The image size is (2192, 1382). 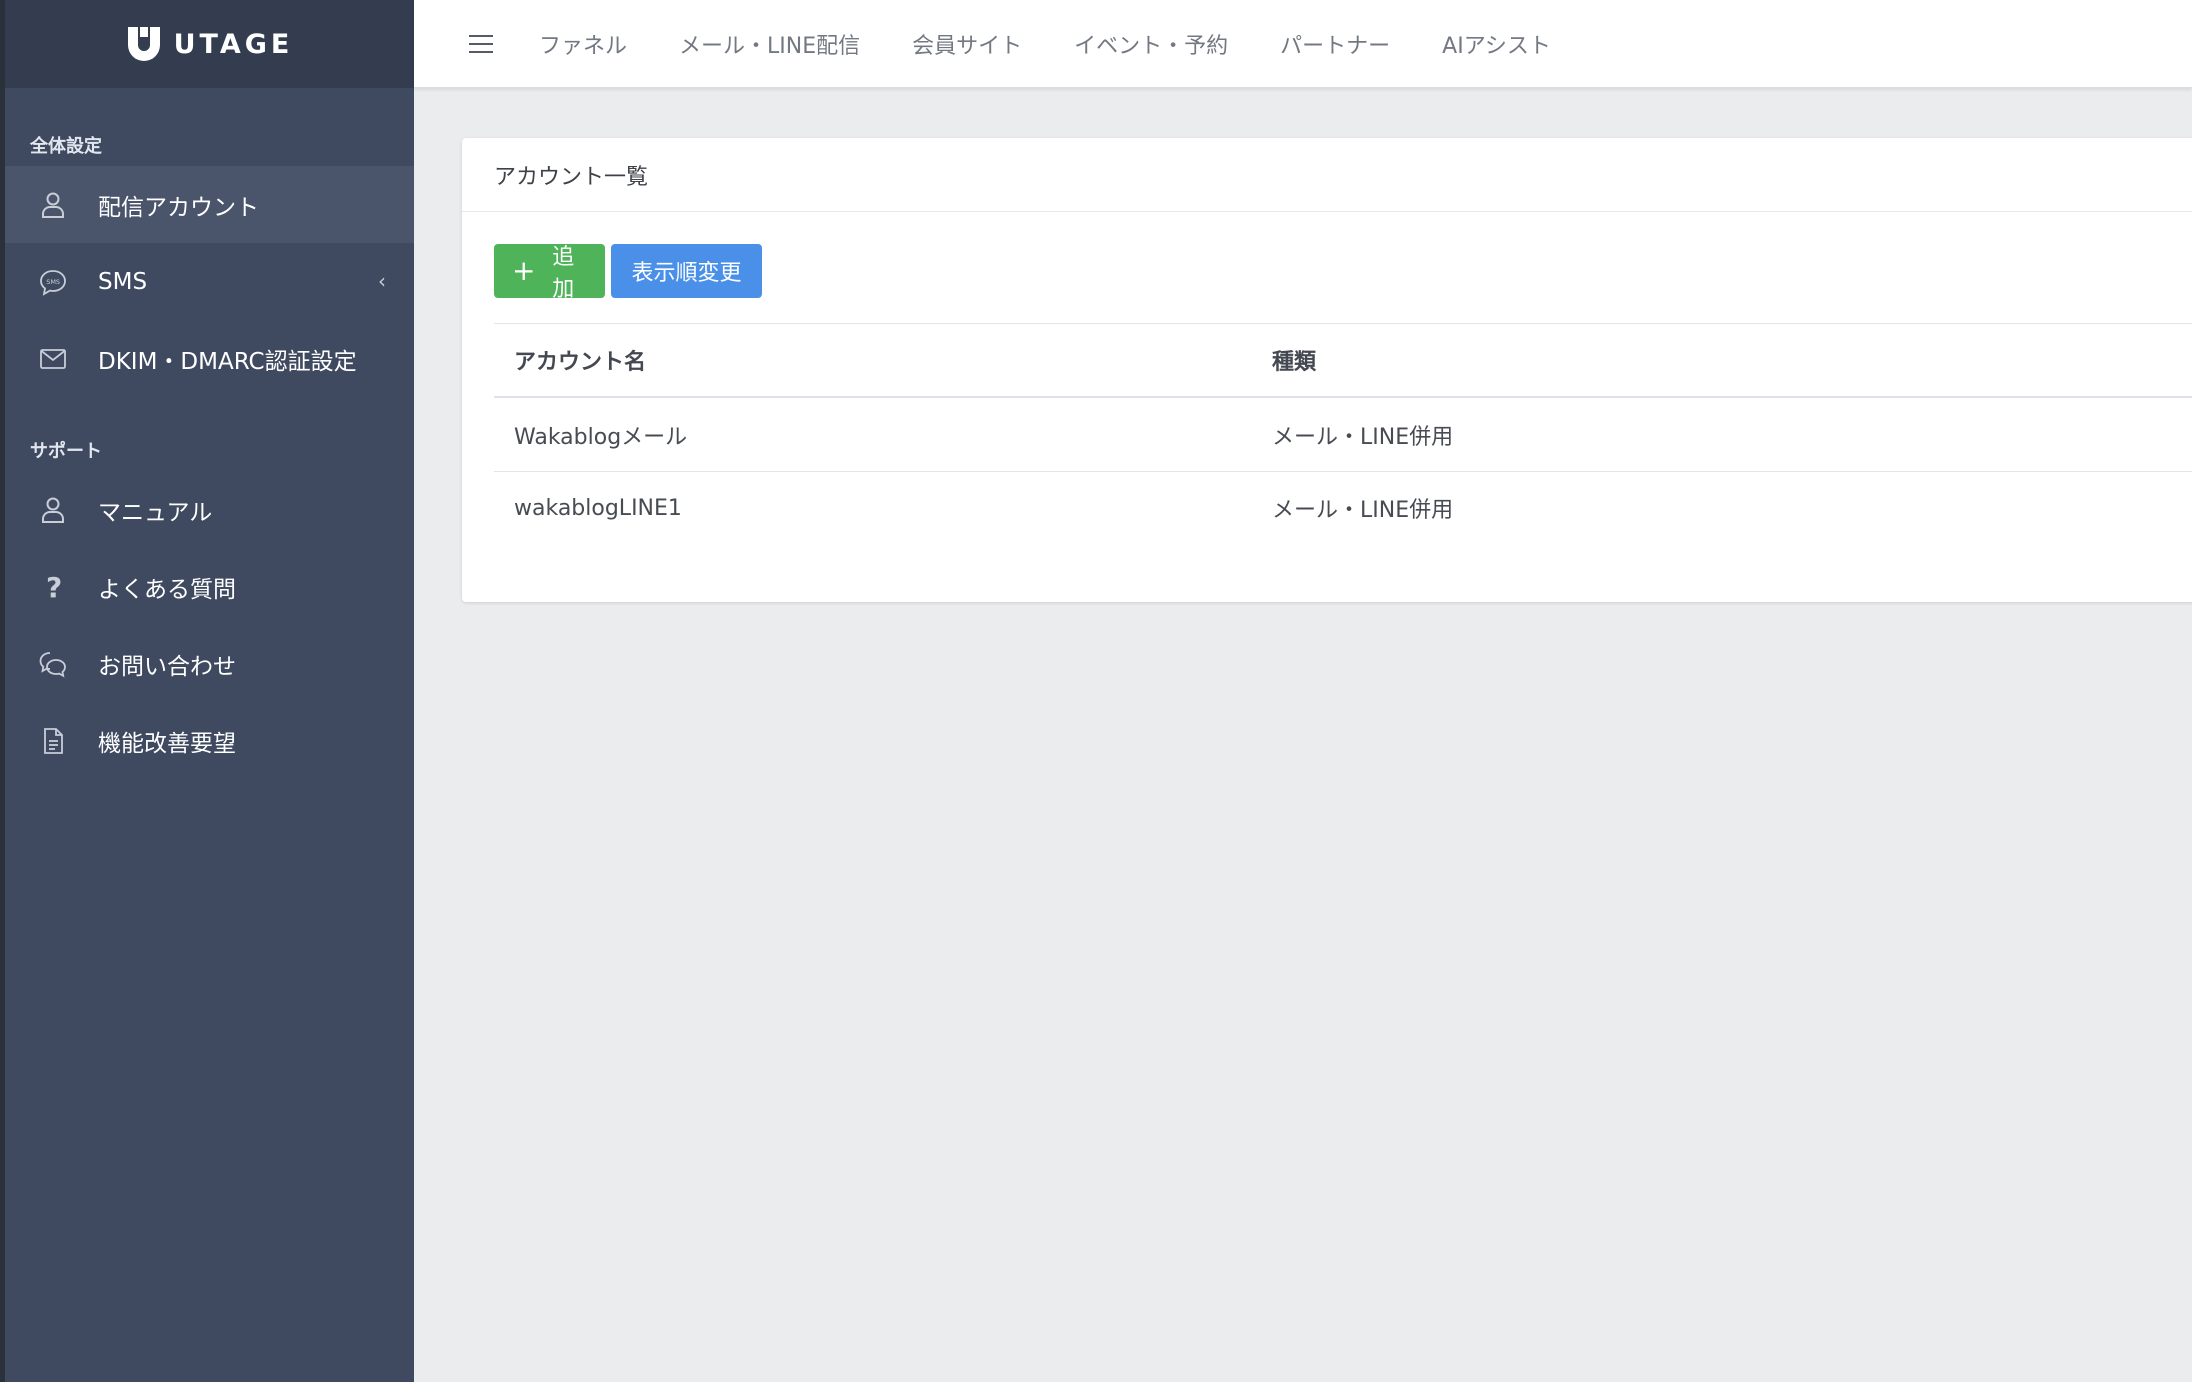 I want to click on change-order-button: 表示順変更, so click(x=686, y=271).